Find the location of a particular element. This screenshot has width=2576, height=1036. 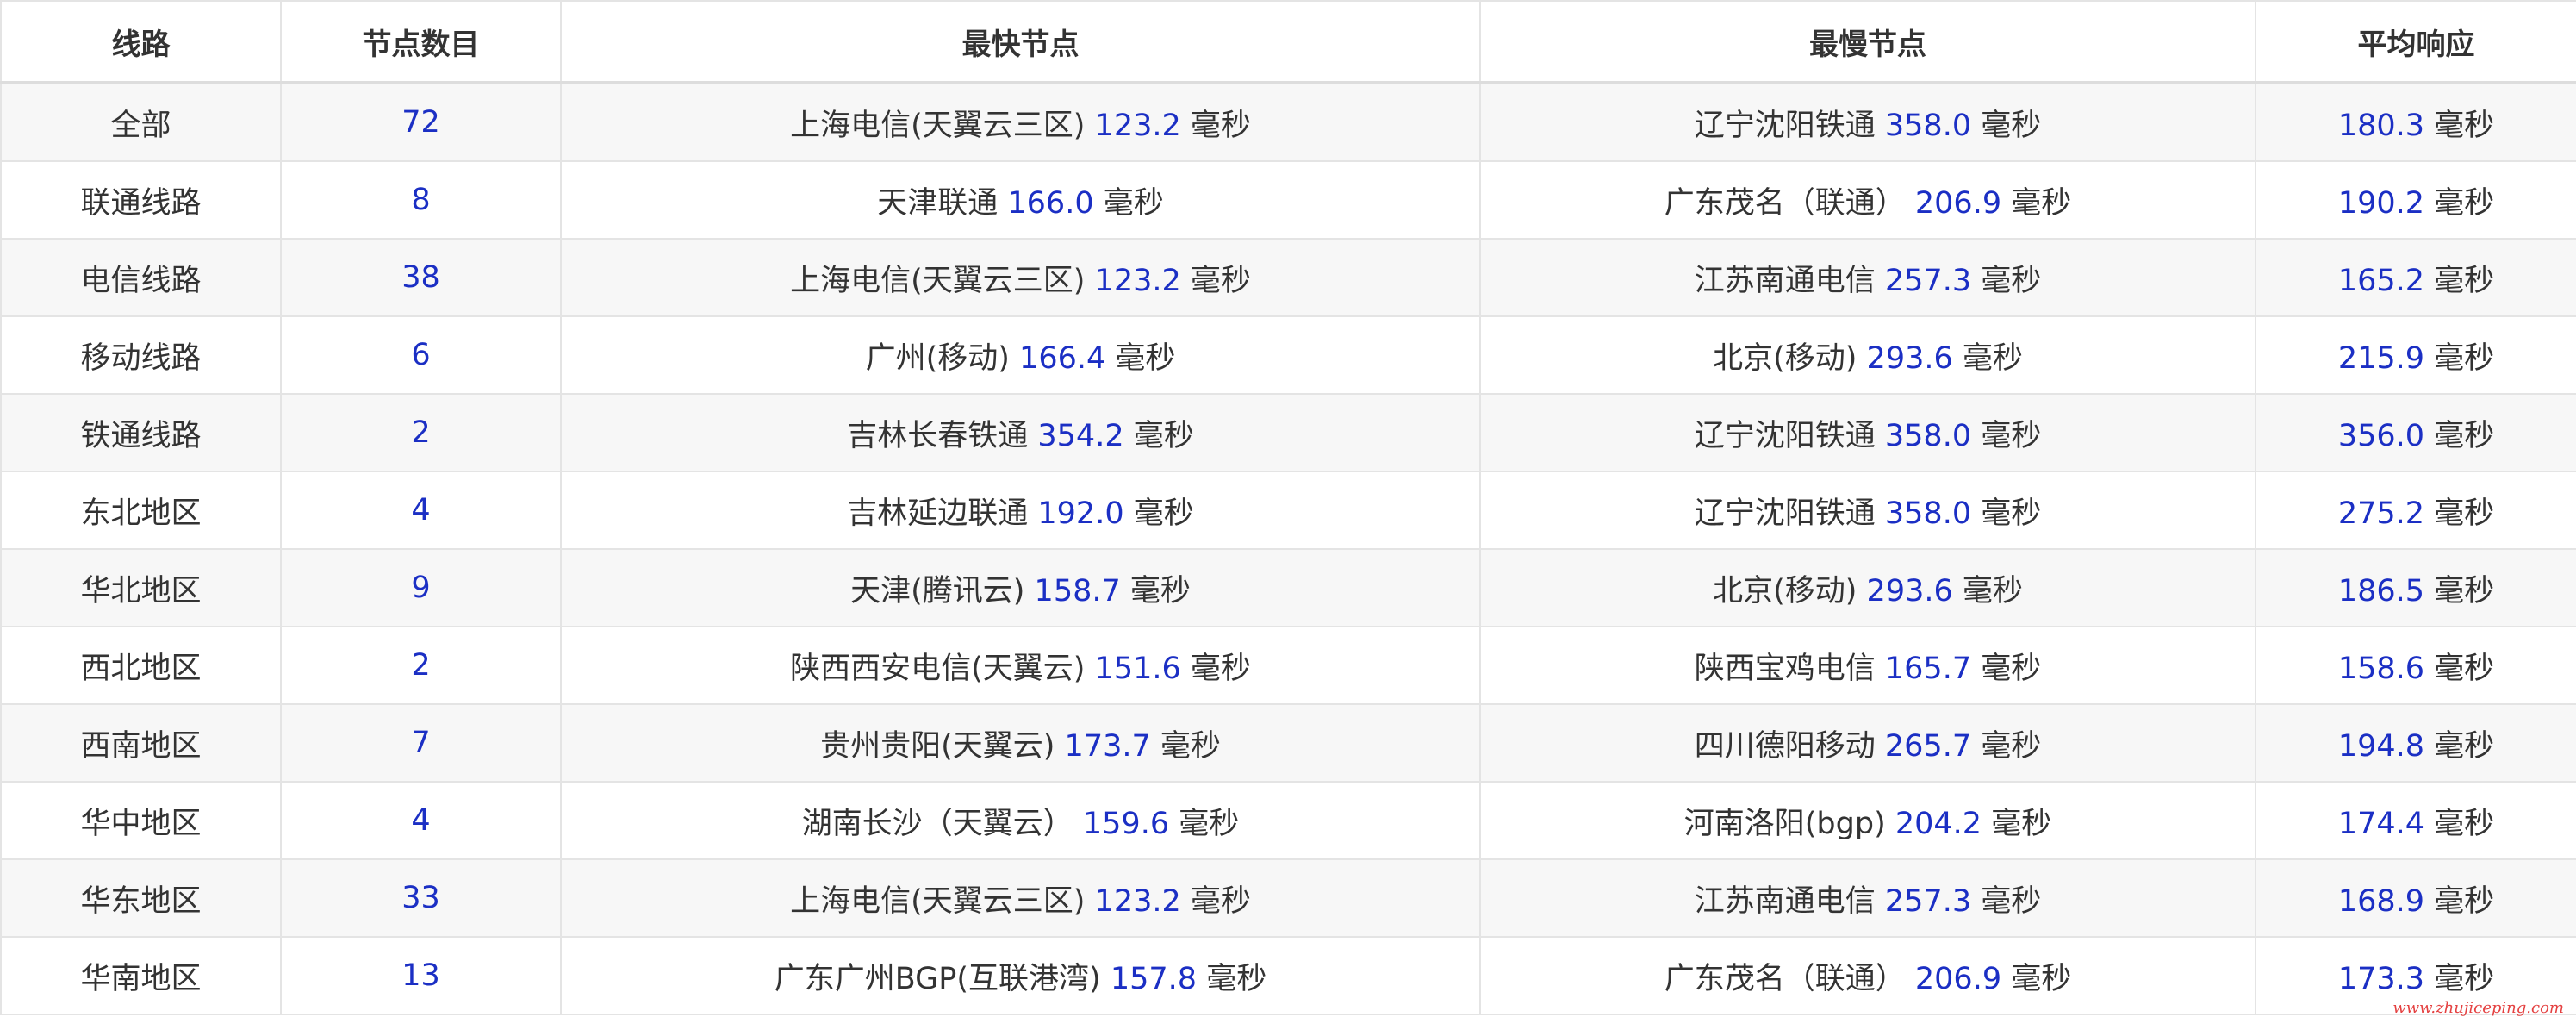

fastest-node-ms: 173.7 is located at coordinates (1108, 746).